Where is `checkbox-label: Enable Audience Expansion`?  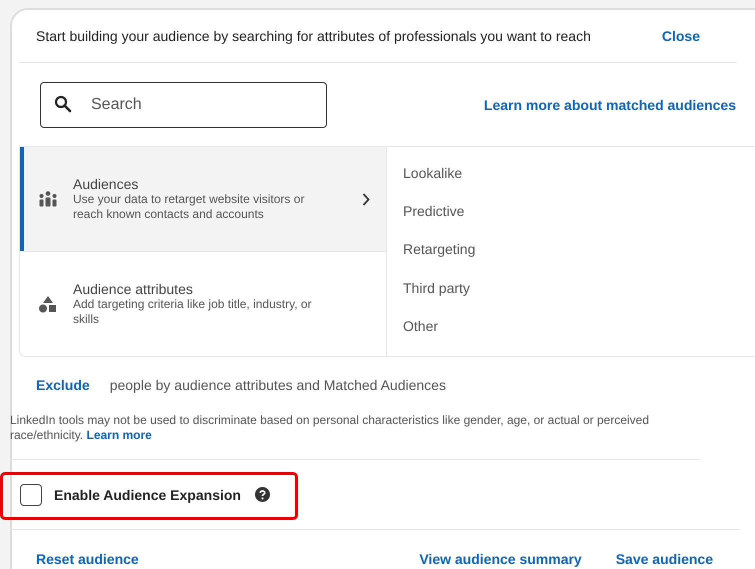
checkbox-label: Enable Audience Expansion is located at coordinates (147, 494).